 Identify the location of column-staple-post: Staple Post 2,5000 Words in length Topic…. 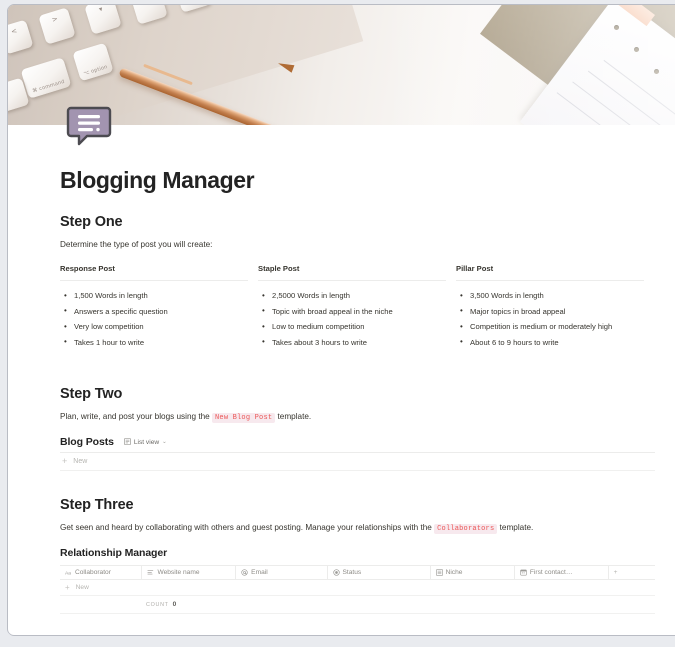
(357, 307).